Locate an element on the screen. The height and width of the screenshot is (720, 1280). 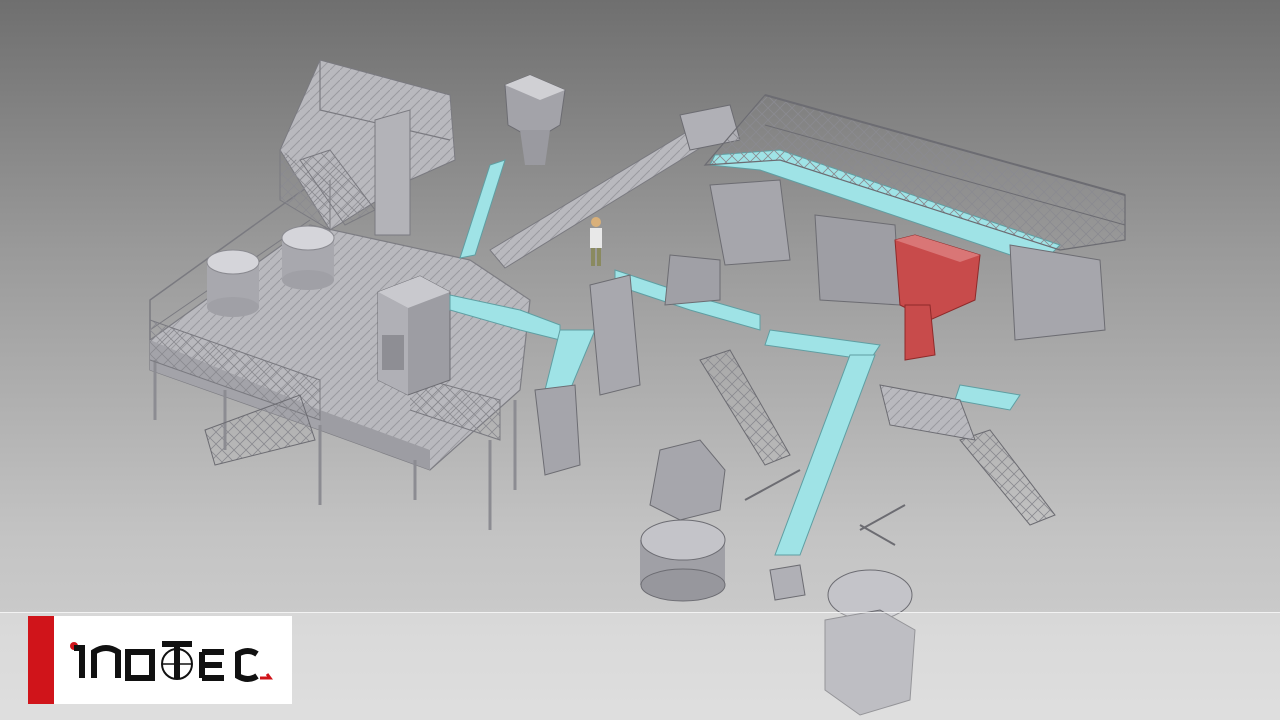
feed-hopper is located at coordinates (535, 119).